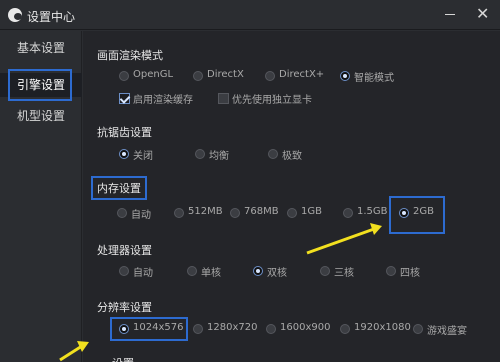 The image size is (500, 362). Describe the element at coordinates (344, 239) in the screenshot. I see `arrow-memory-icon` at that location.